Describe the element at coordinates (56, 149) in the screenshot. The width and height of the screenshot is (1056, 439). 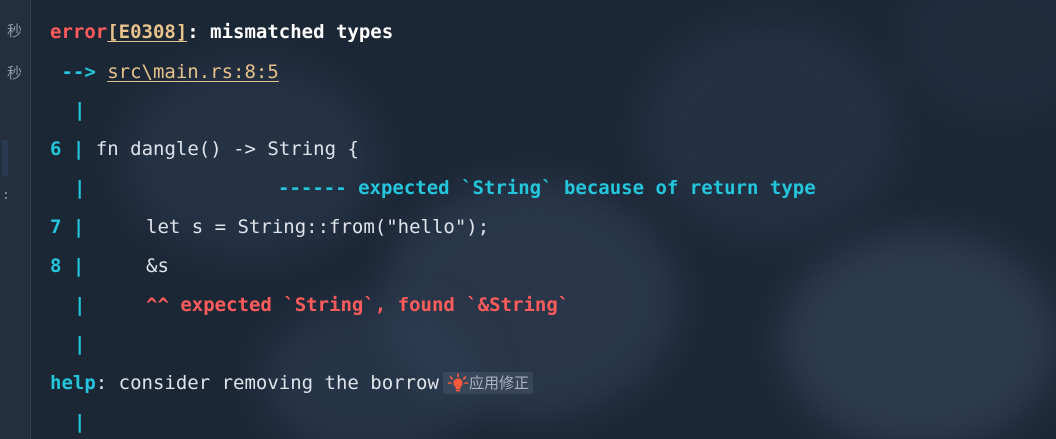
I see `line-number: 6` at that location.